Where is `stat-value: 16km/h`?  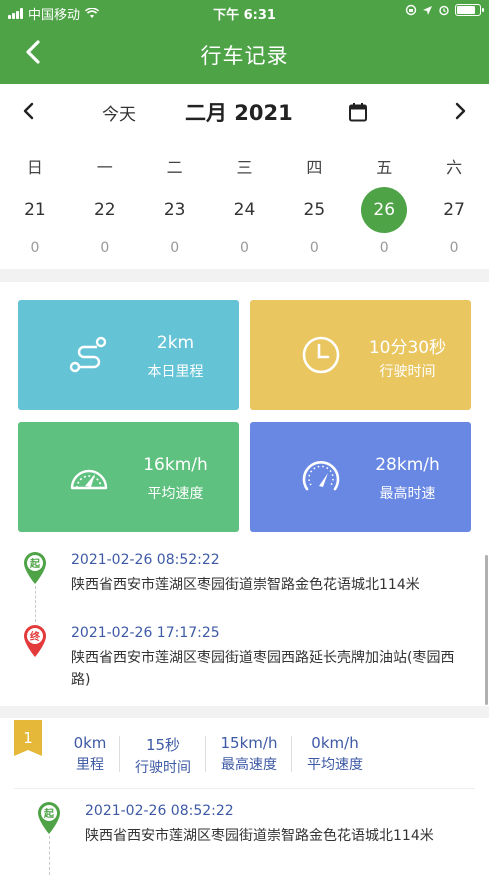
stat-value: 16km/h is located at coordinates (175, 465).